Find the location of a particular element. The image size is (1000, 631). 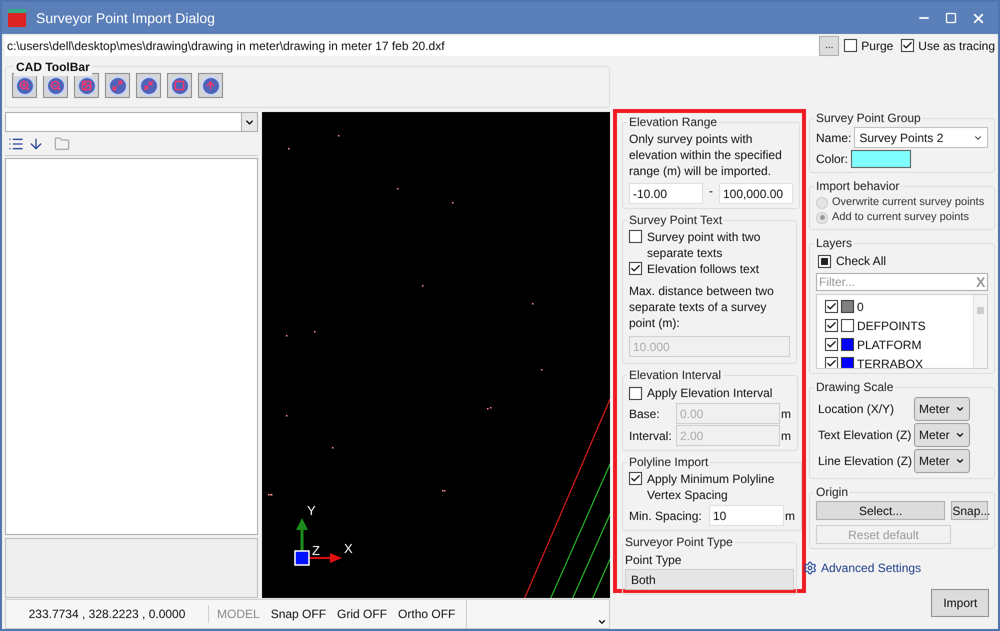

field-label: Interval: is located at coordinates (651, 436).